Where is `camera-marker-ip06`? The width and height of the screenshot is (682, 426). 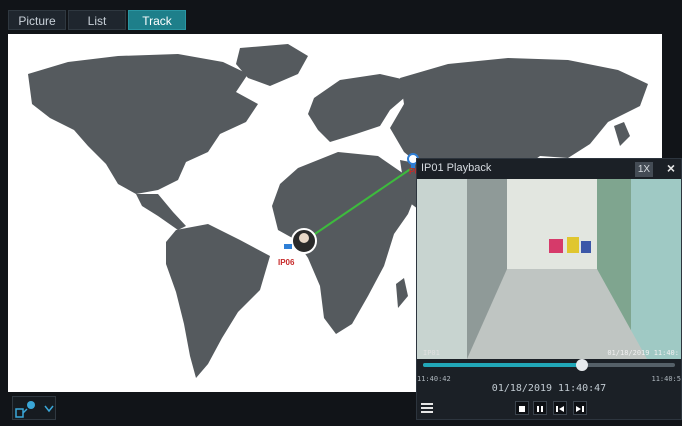
camera-marker-ip06 is located at coordinates (288, 246).